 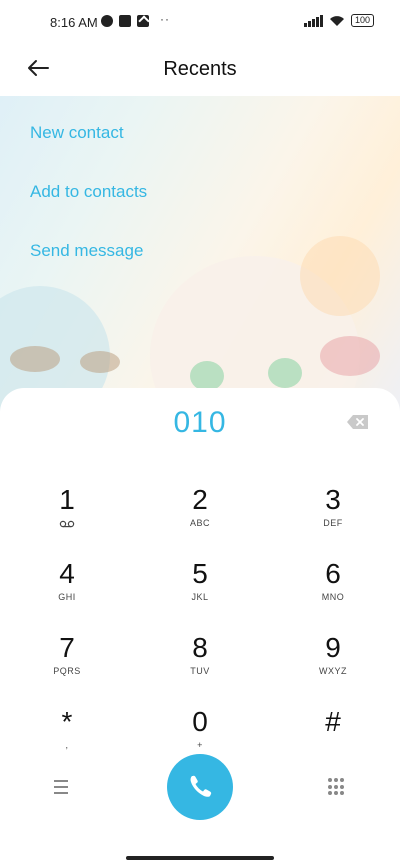 I want to click on app-square-icon, so click(x=125, y=21).